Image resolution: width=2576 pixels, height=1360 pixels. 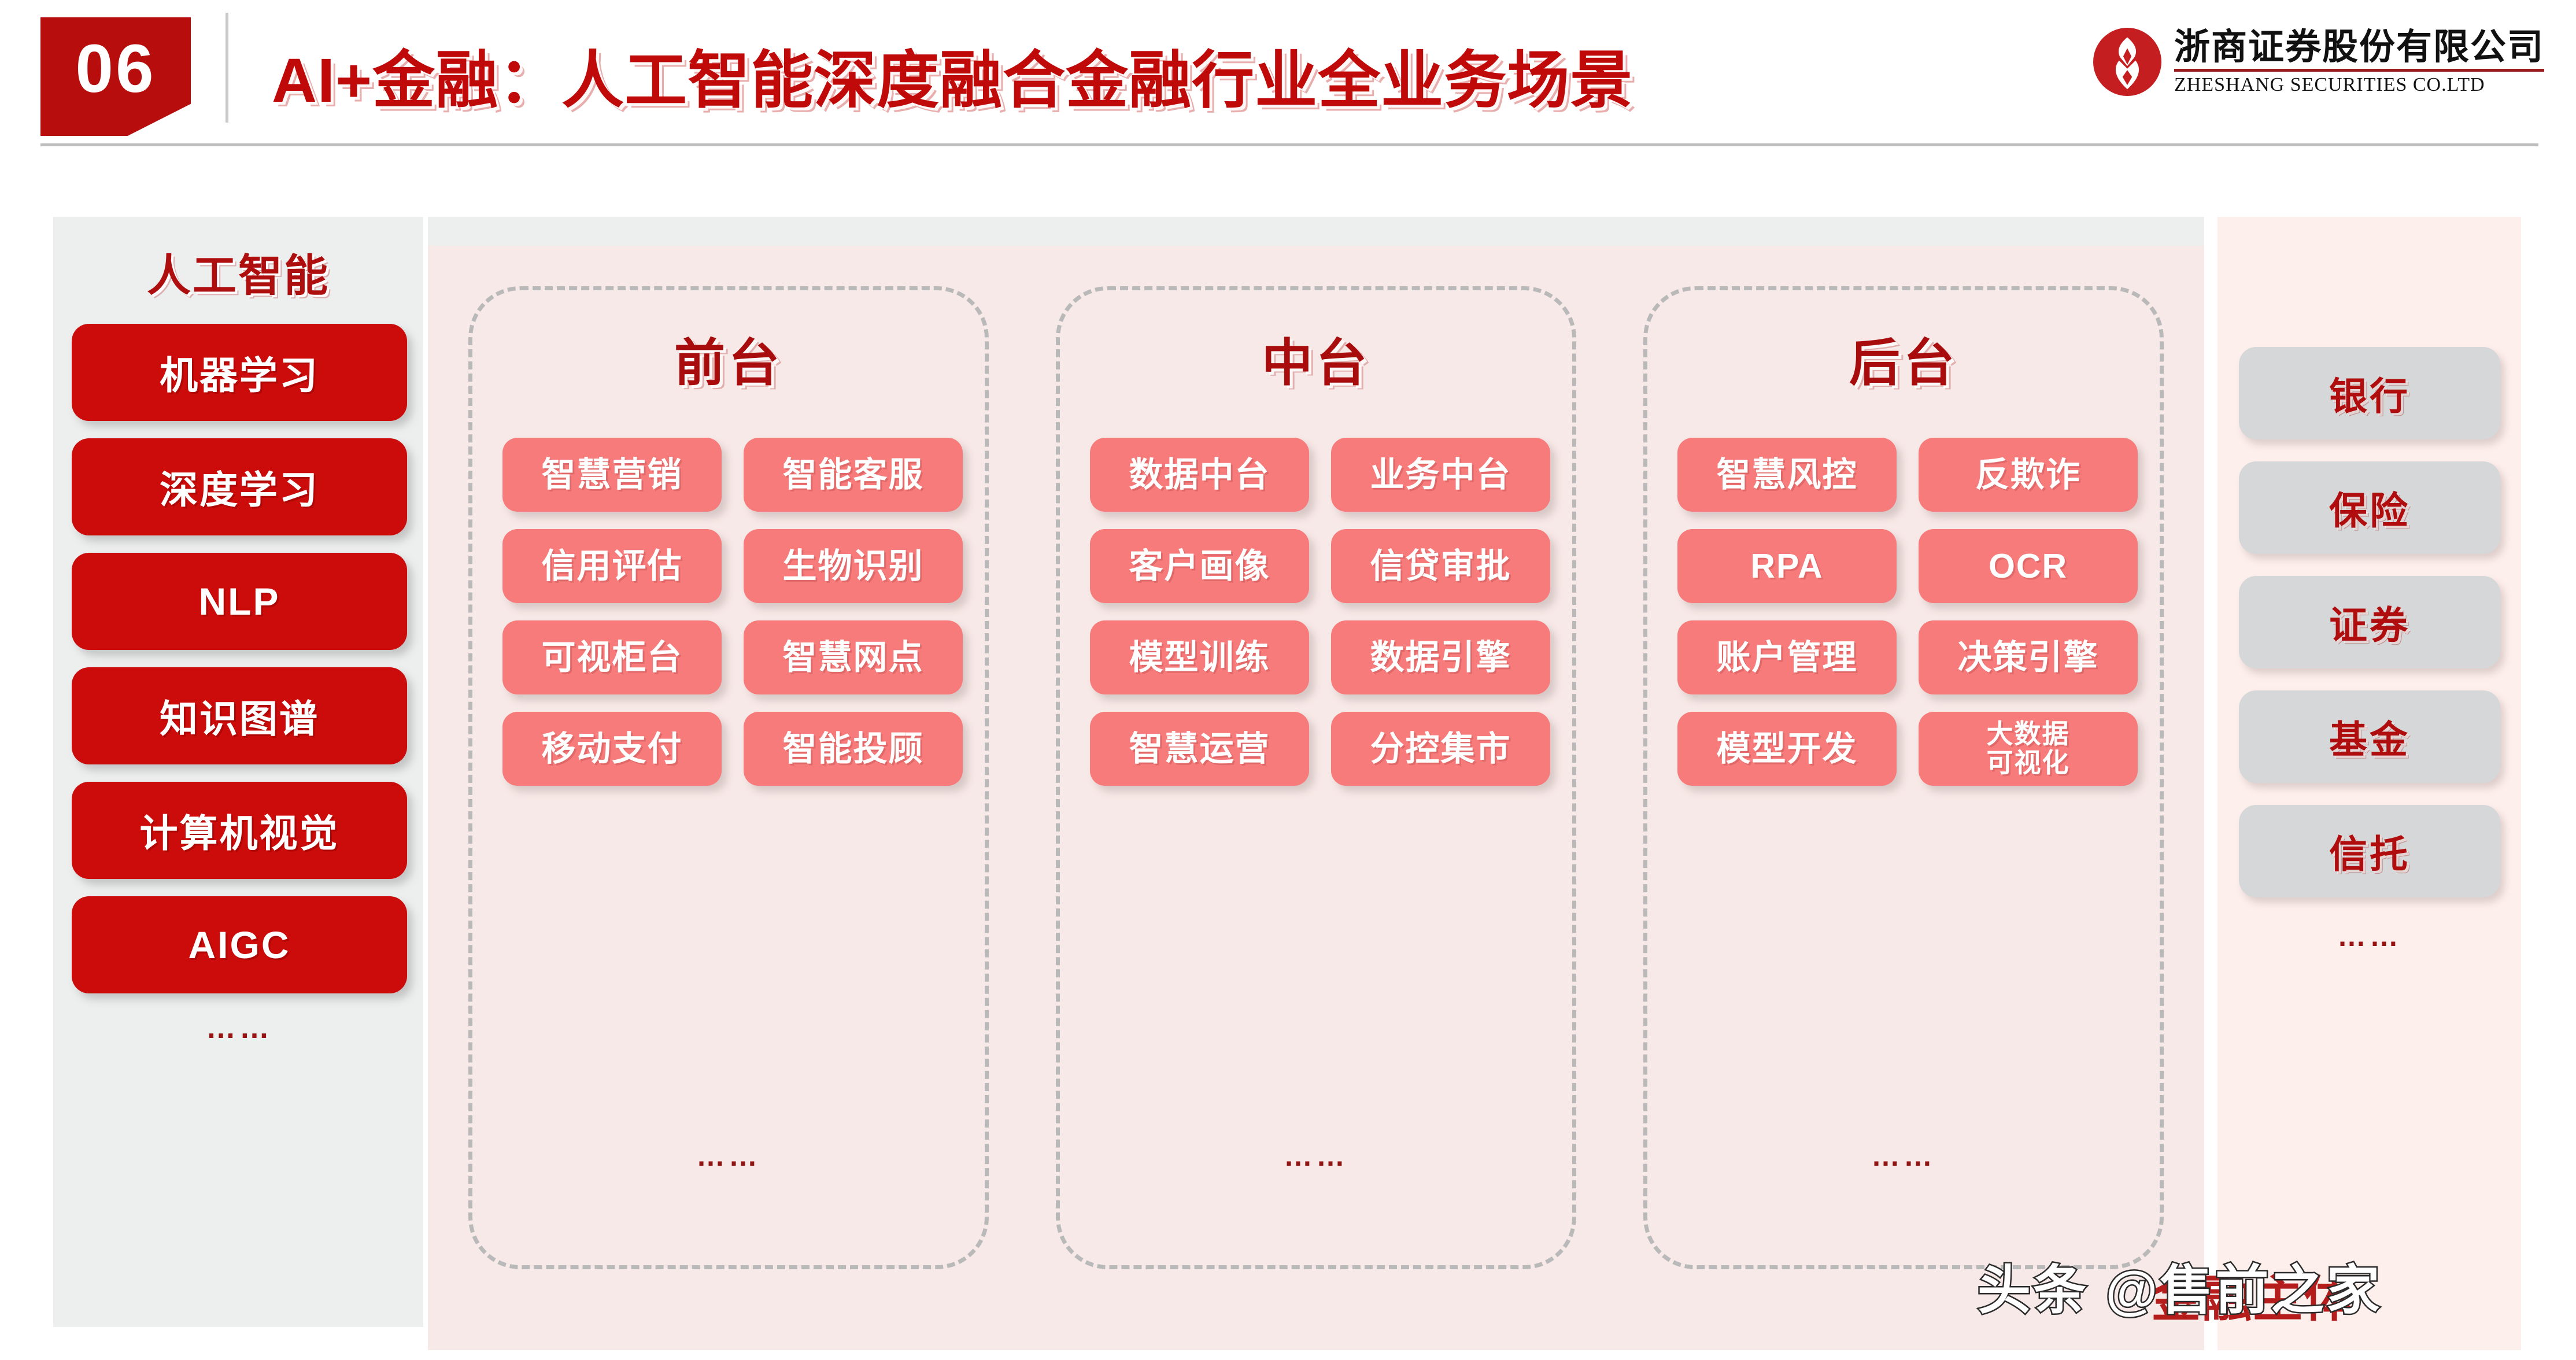 I want to click on header-horizontal-rule, so click(x=1289, y=144).